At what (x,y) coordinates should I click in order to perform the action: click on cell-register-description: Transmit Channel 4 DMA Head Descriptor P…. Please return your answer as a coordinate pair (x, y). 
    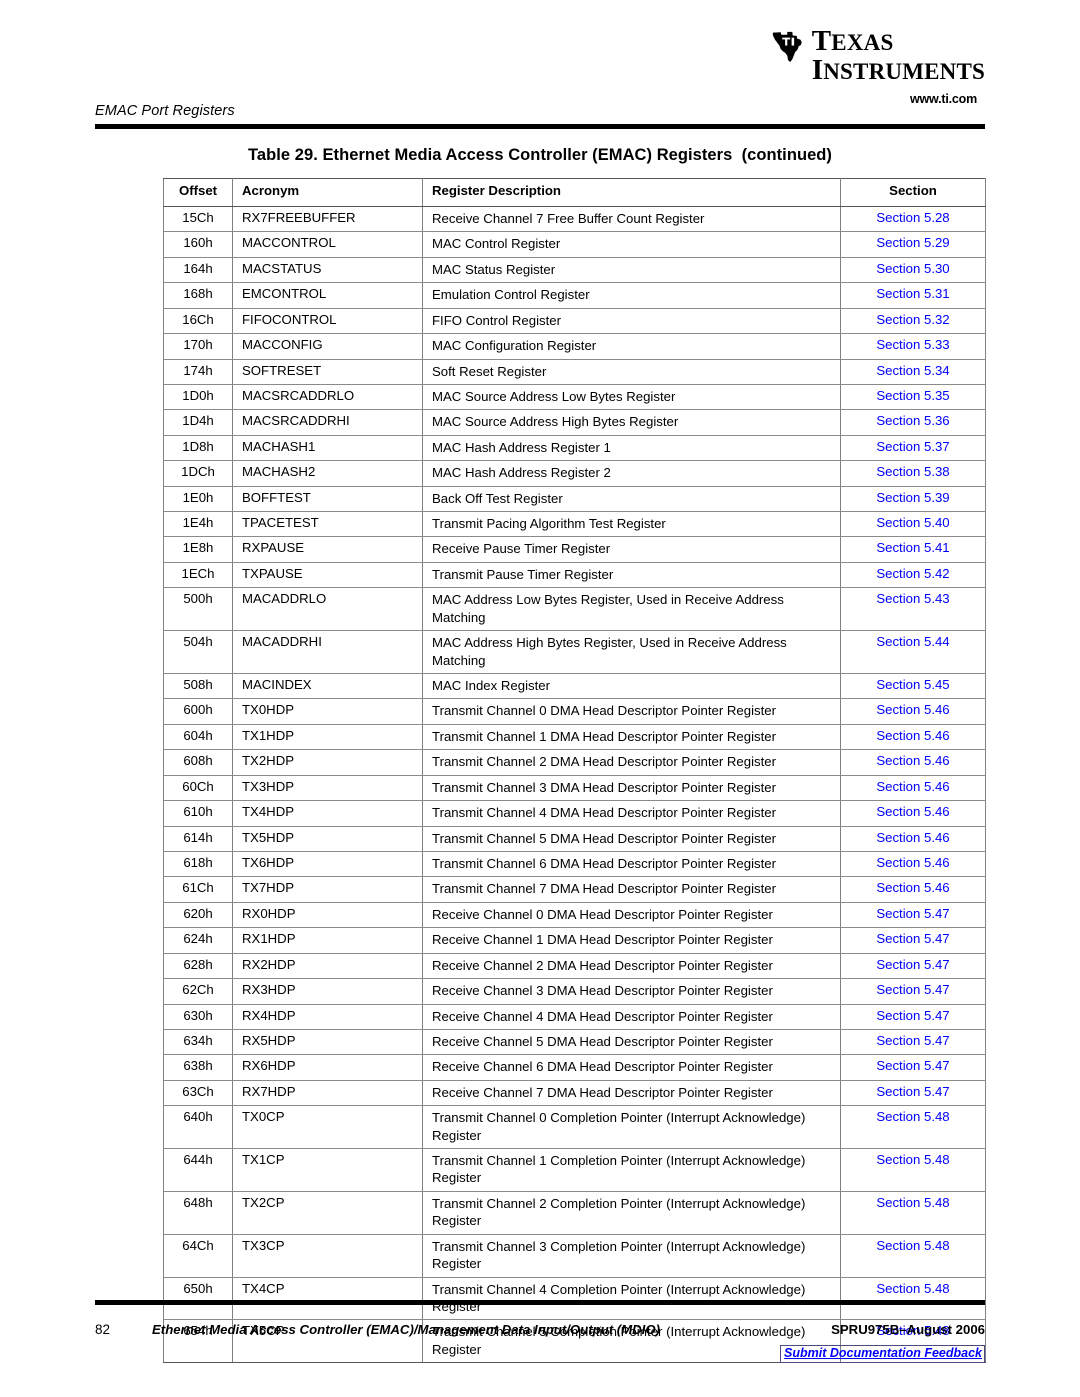
    Looking at the image, I should click on (631, 813).